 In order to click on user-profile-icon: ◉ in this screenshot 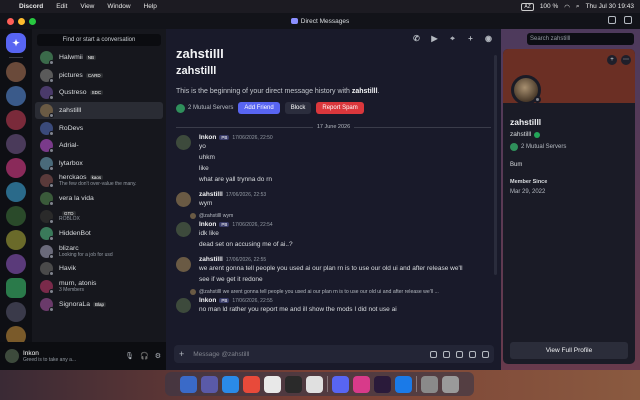, I will do `click(488, 38)`.